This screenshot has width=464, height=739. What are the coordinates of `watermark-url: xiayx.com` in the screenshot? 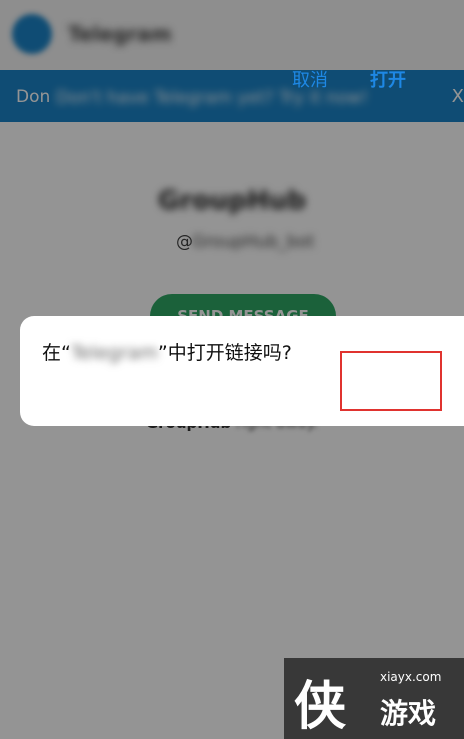 It's located at (411, 677).